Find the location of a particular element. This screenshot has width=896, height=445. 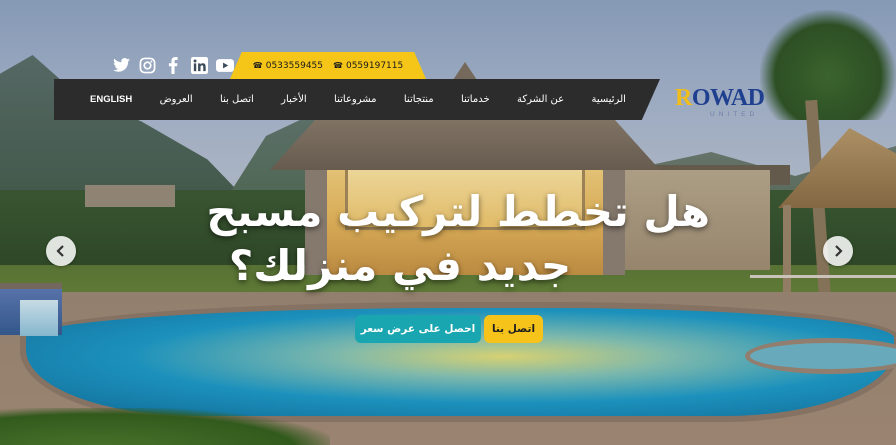

logo-main-text: OWAD is located at coordinates (728, 98).